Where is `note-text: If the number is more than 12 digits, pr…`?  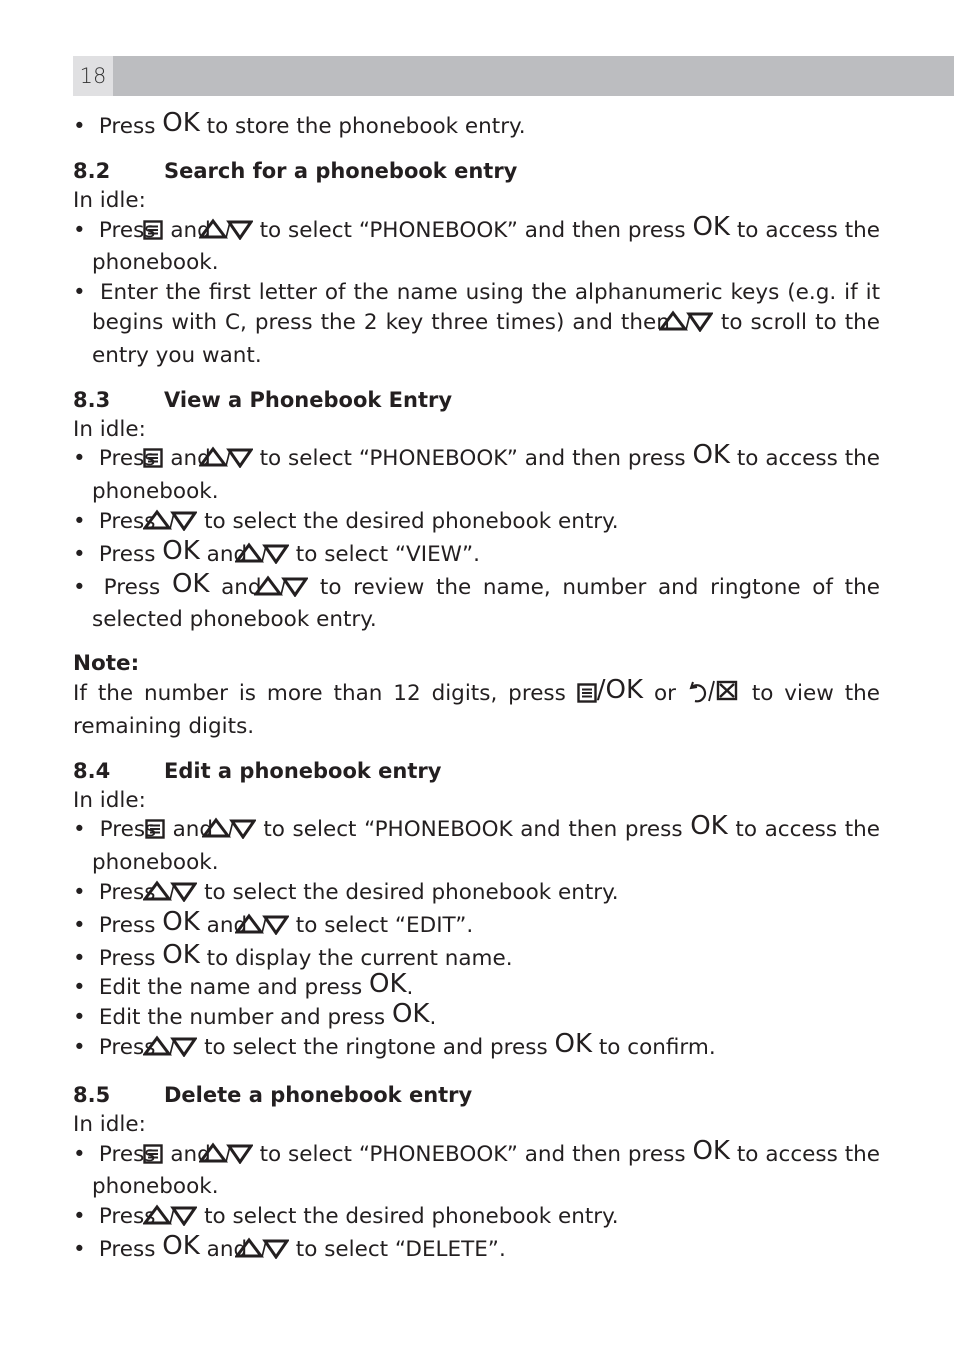 note-text: If the number is more than 12 digits, pr… is located at coordinates (477, 706).